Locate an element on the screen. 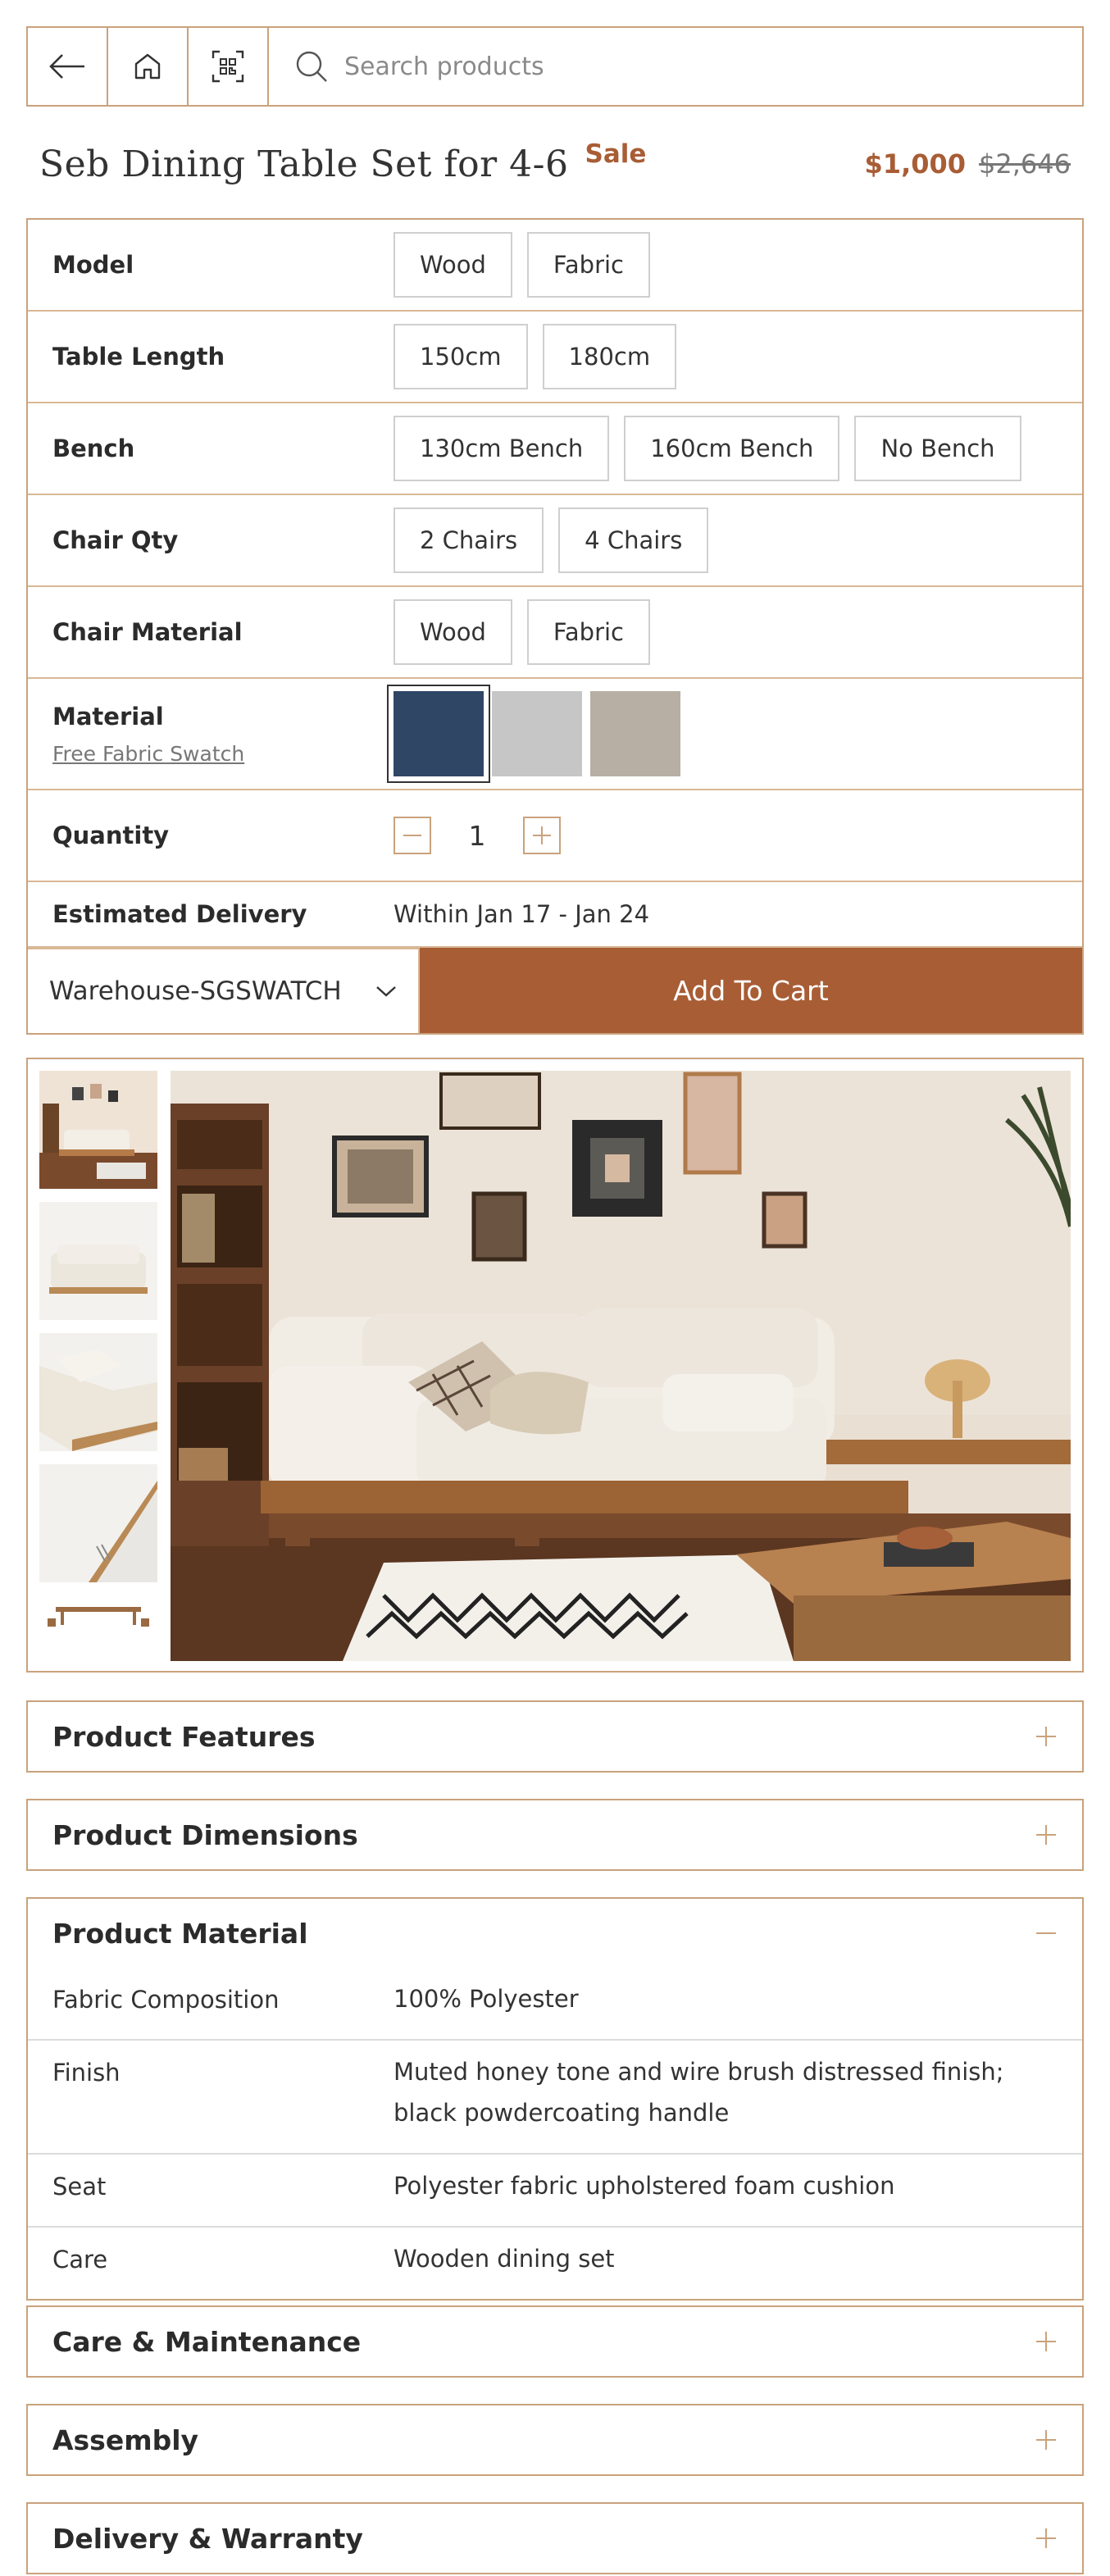 The image size is (1110, 2576). search-box is located at coordinates (675, 66).